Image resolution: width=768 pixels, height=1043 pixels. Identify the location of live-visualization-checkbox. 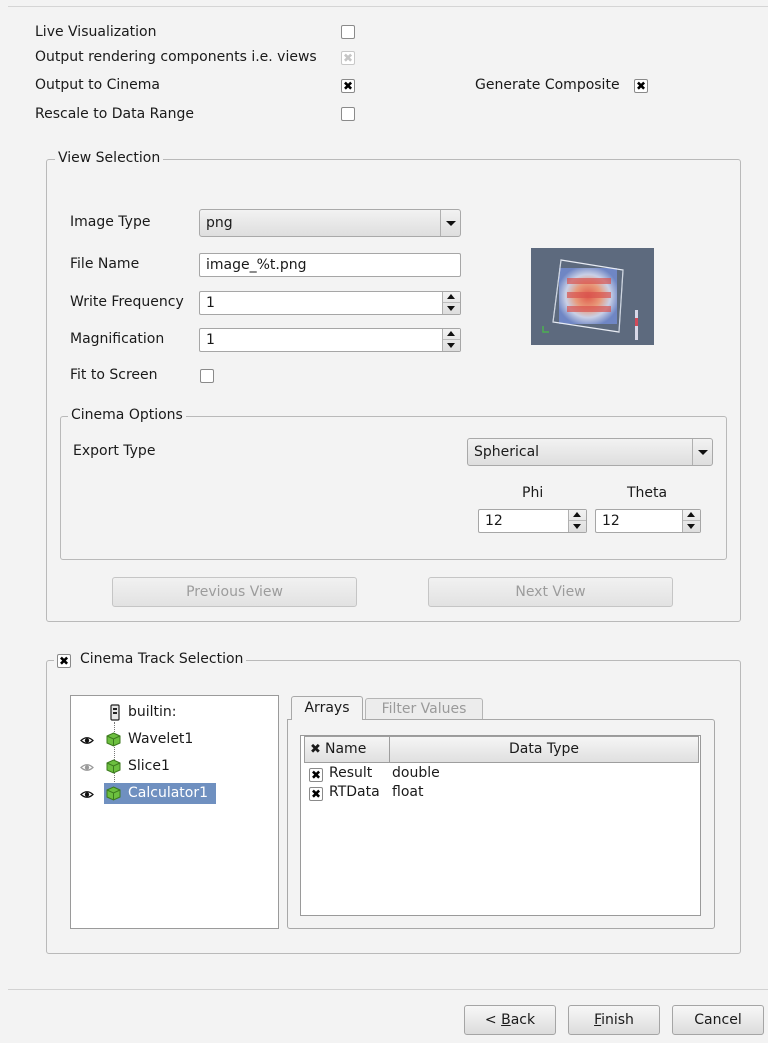
(348, 32).